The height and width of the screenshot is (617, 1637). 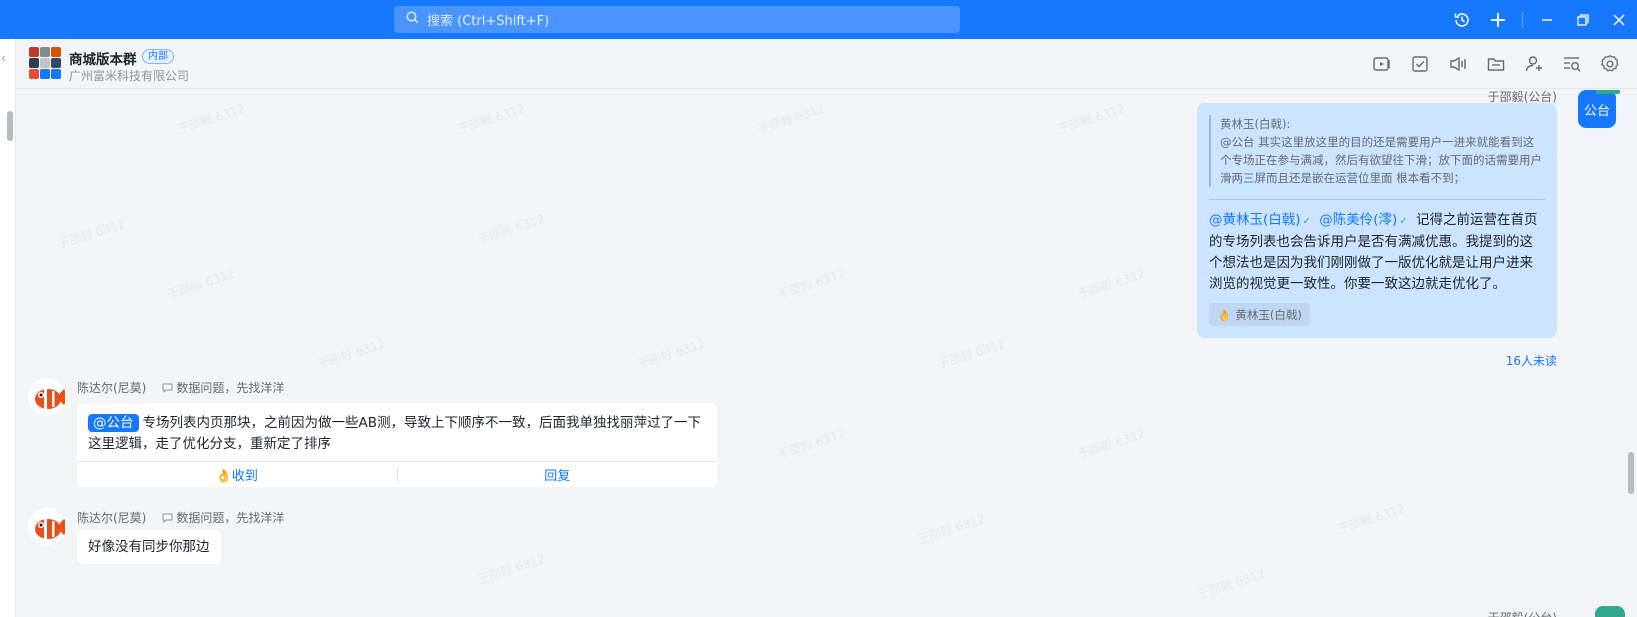 I want to click on acknowledge-button: 👌收到, so click(x=237, y=474).